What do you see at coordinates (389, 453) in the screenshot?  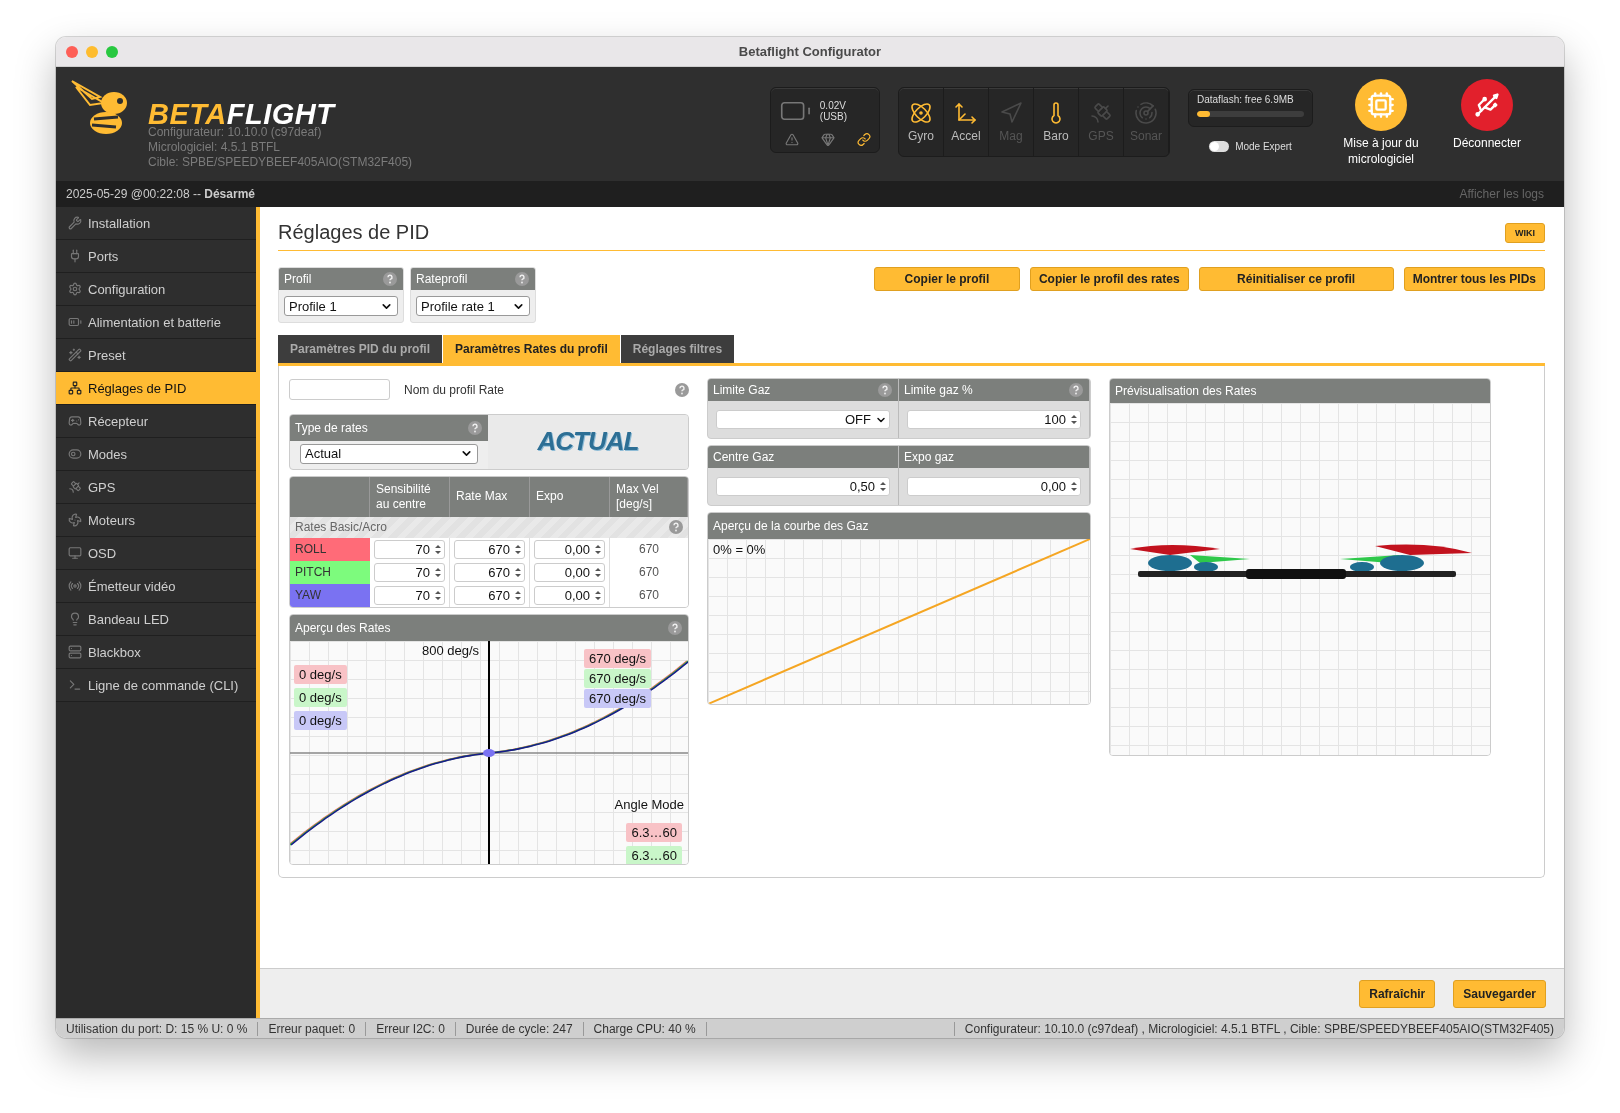 I see `rates-type-dropdown: Actual` at bounding box center [389, 453].